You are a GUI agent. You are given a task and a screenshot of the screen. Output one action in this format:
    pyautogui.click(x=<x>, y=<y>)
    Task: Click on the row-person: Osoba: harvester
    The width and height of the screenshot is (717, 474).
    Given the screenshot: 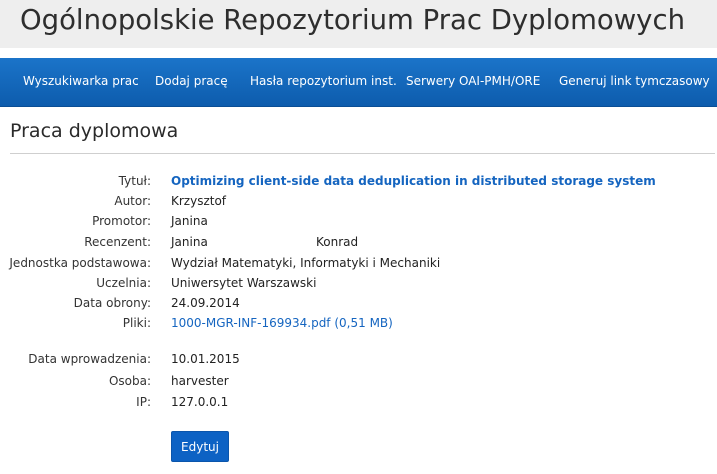 What is the action you would take?
    pyautogui.click(x=358, y=384)
    